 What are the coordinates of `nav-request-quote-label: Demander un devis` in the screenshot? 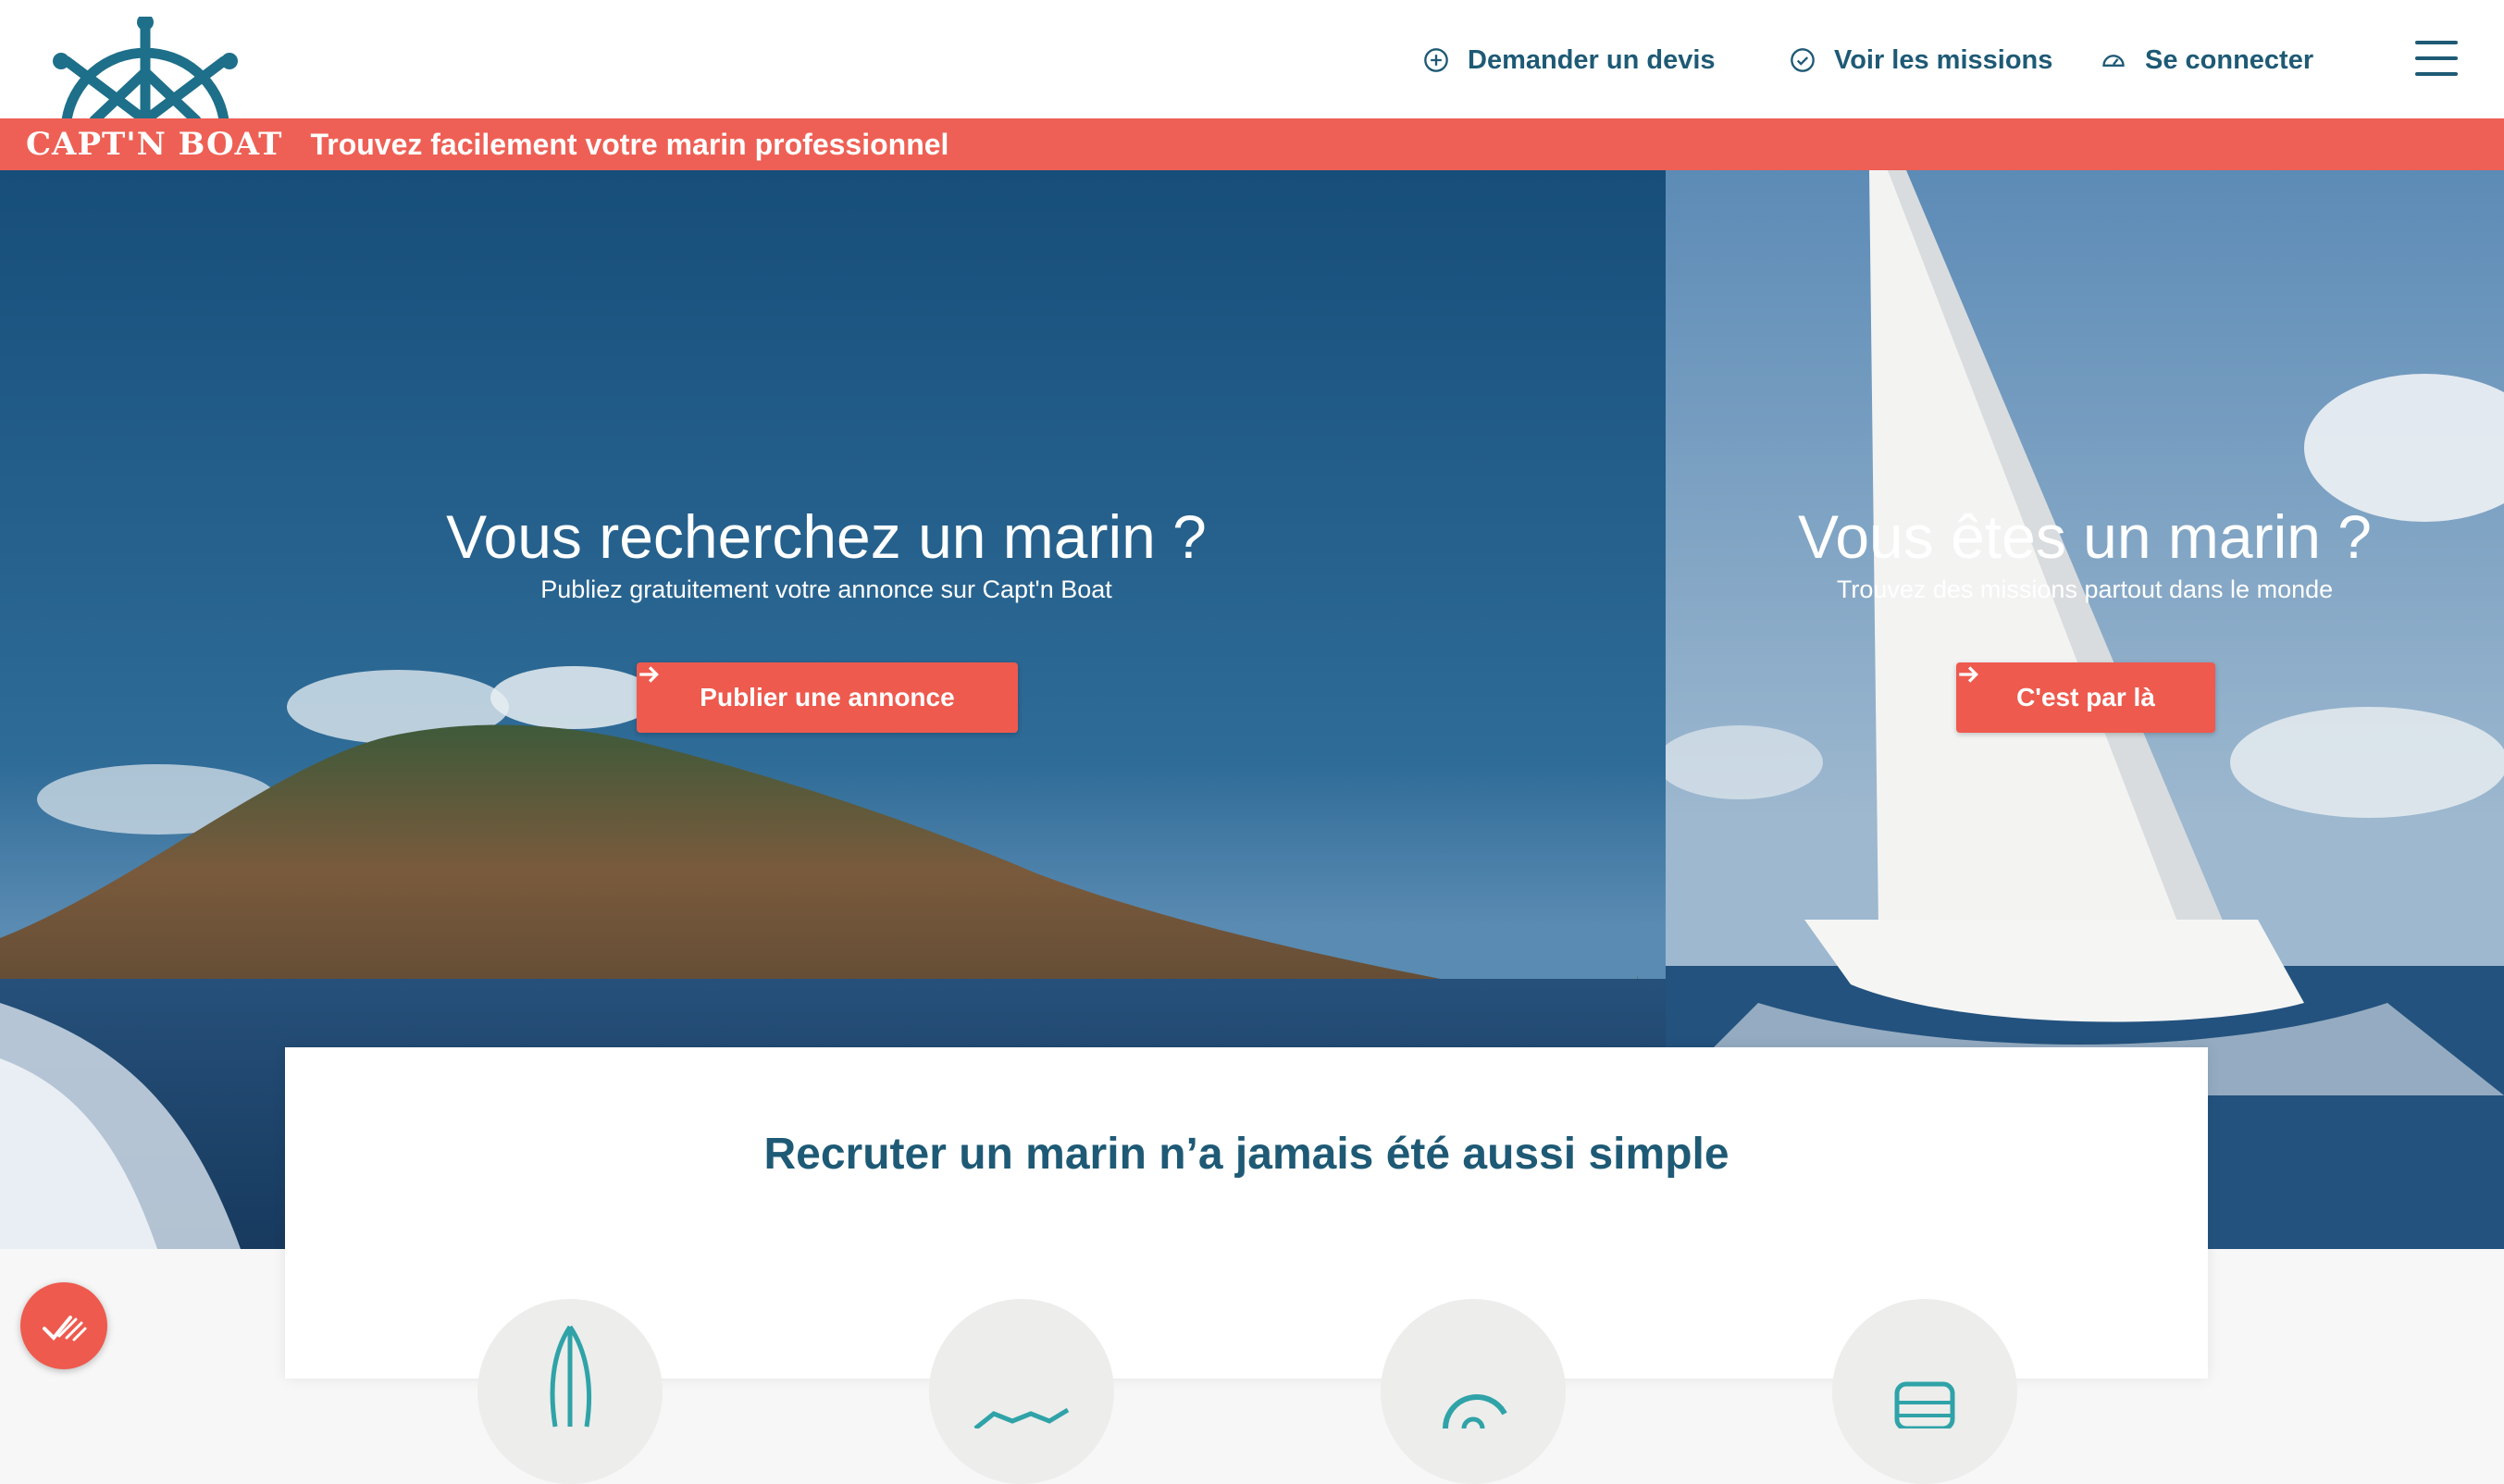 It's located at (1592, 60).